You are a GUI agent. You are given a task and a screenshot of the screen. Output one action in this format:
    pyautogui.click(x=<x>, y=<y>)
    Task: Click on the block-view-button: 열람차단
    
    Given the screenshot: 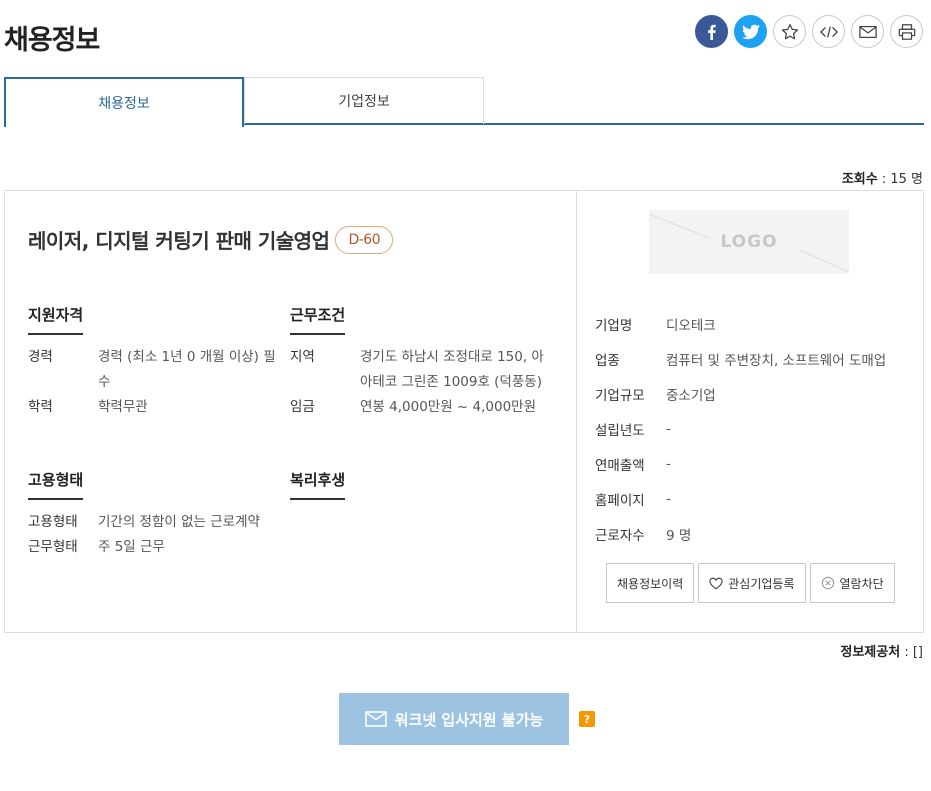 What is the action you would take?
    pyautogui.click(x=852, y=583)
    